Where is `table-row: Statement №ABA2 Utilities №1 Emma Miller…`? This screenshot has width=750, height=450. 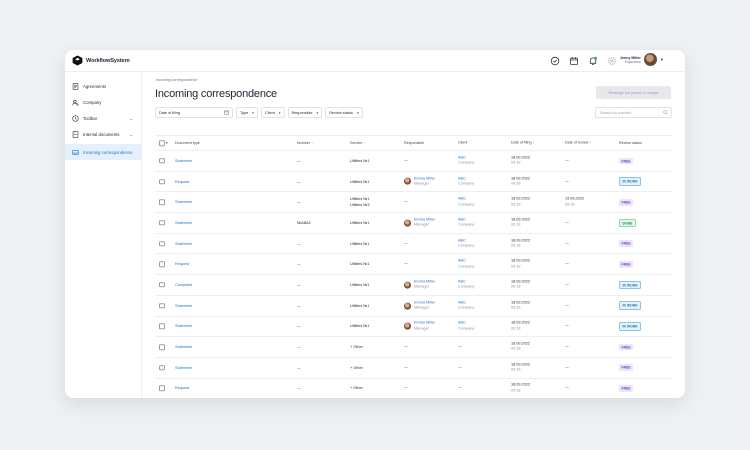
table-row: Statement №ABA2 Utilities №1 Emma Miller… is located at coordinates (414, 223).